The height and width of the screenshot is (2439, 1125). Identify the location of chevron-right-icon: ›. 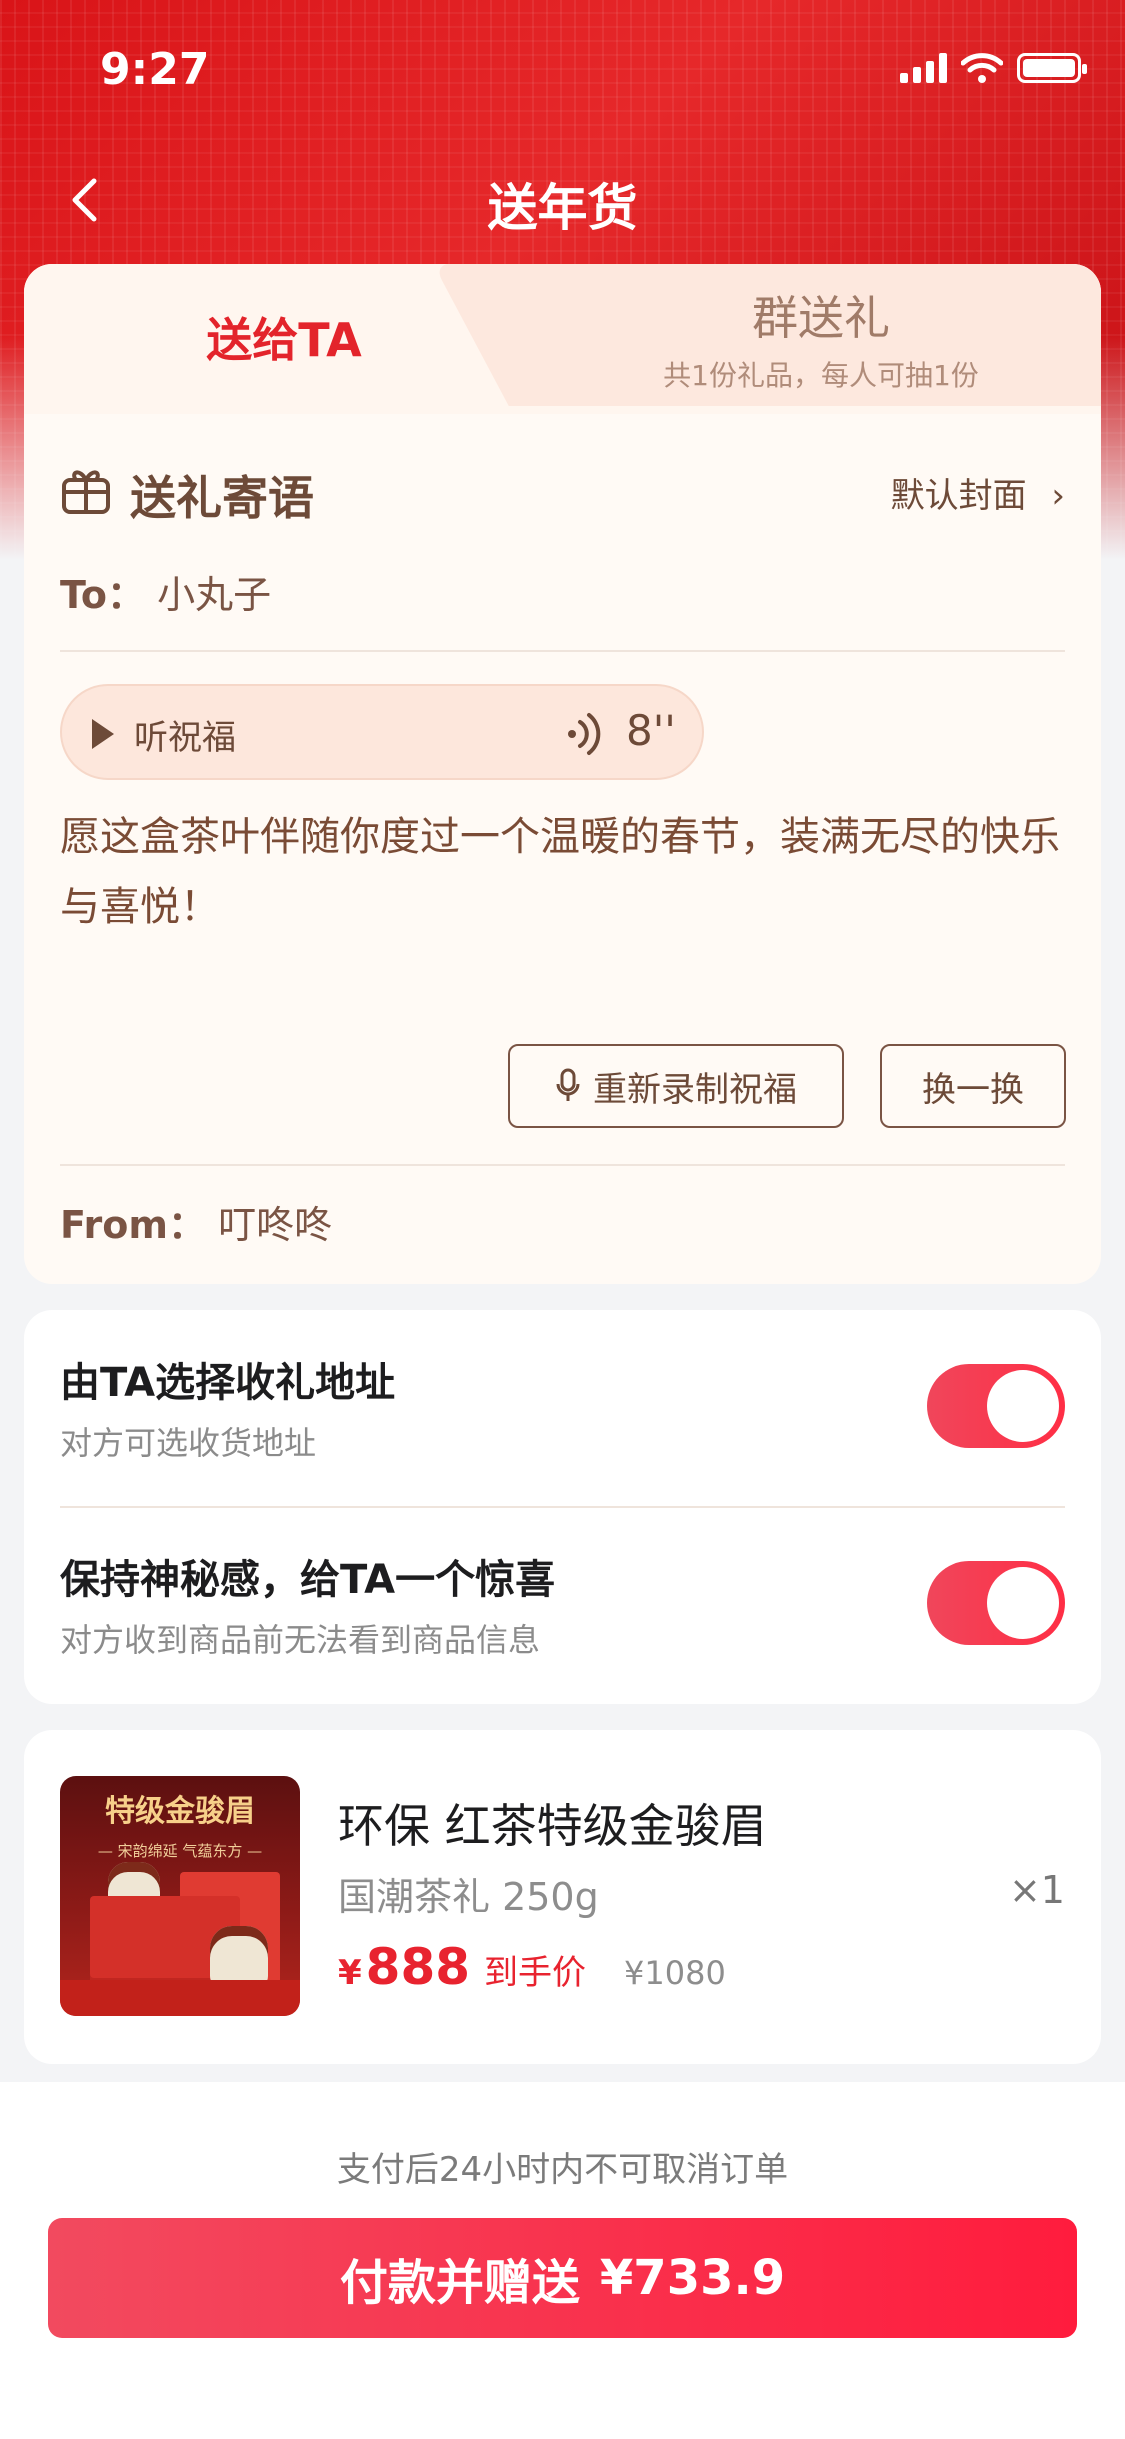
(1058, 496).